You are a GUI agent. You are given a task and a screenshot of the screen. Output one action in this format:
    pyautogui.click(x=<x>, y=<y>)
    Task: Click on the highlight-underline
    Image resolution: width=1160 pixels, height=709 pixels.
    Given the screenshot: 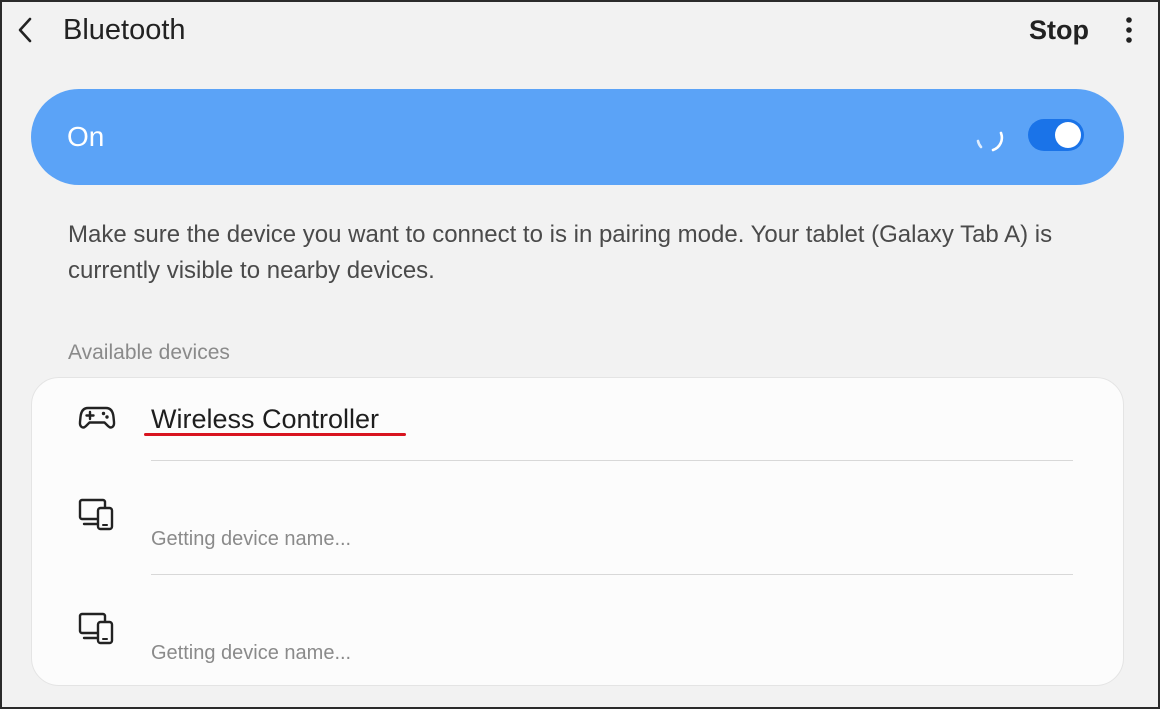 What is the action you would take?
    pyautogui.click(x=275, y=434)
    